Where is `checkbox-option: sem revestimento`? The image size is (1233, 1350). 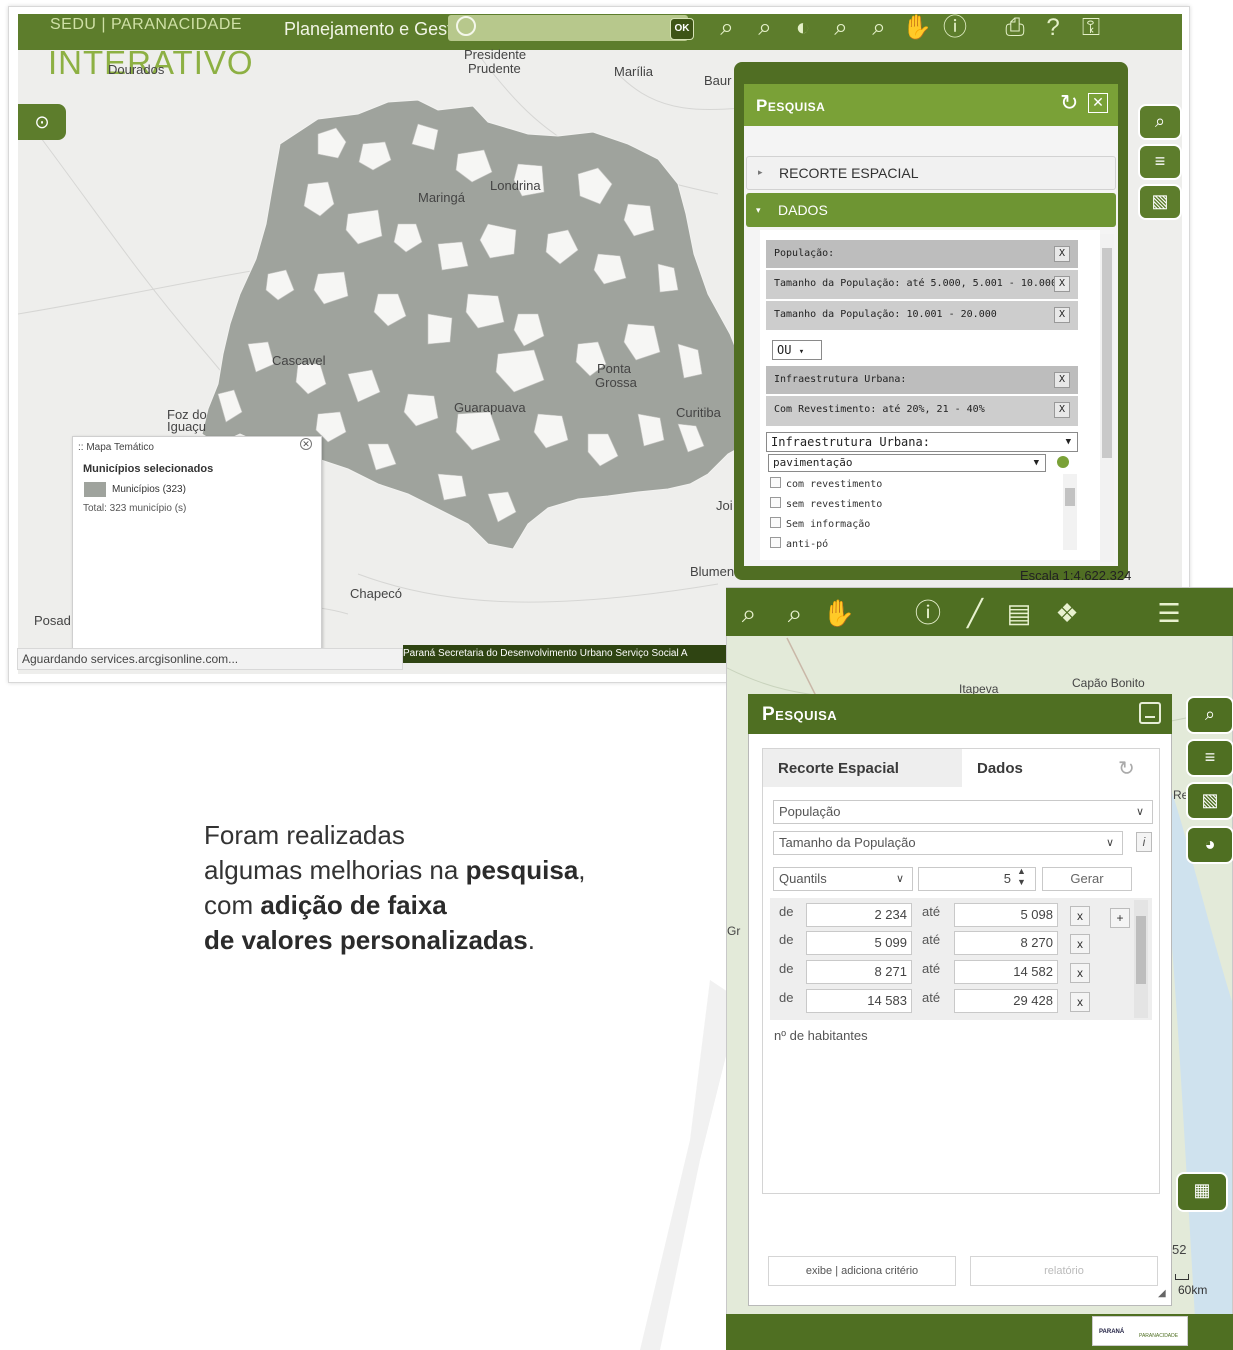
checkbox-option: sem revestimento is located at coordinates (826, 503).